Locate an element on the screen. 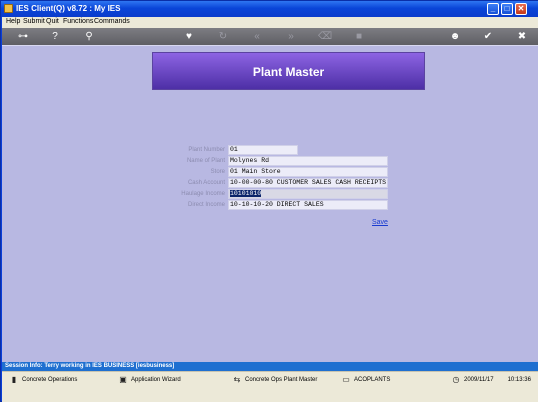 This screenshot has width=538, height=402. forward-icon: » is located at coordinates (291, 36).